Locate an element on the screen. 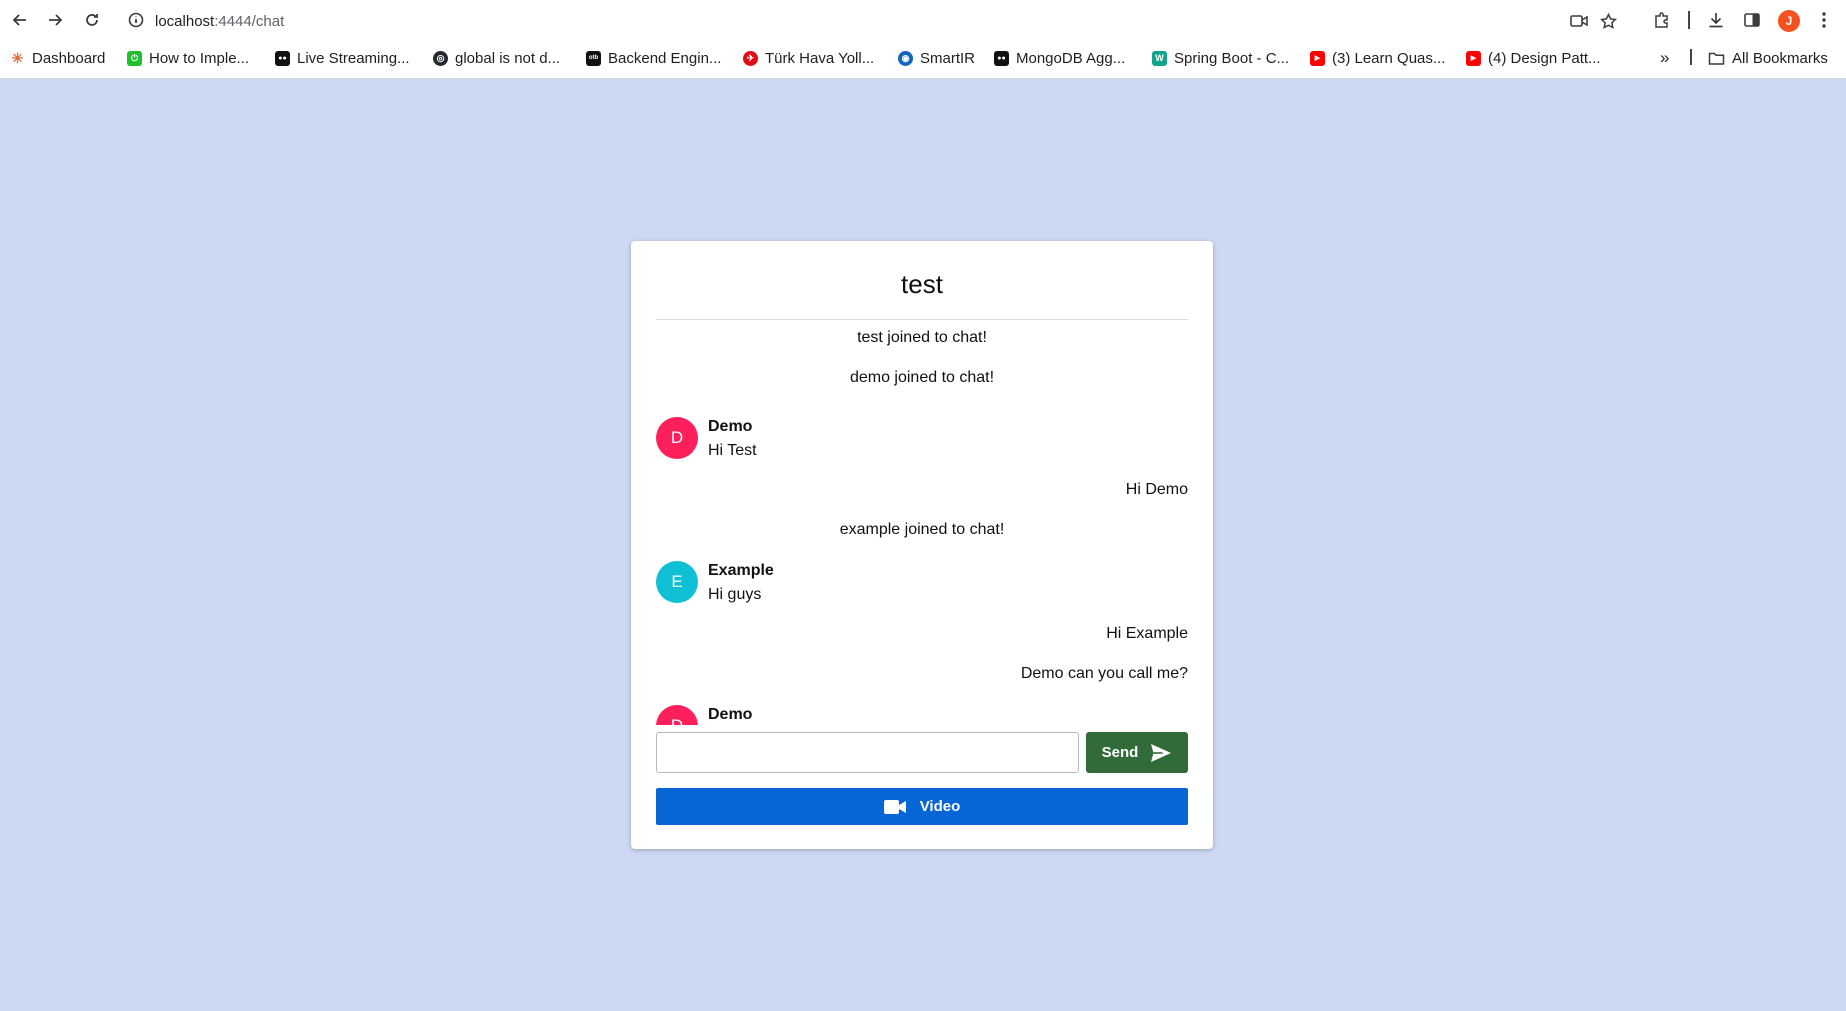  title-divider is located at coordinates (922, 319).